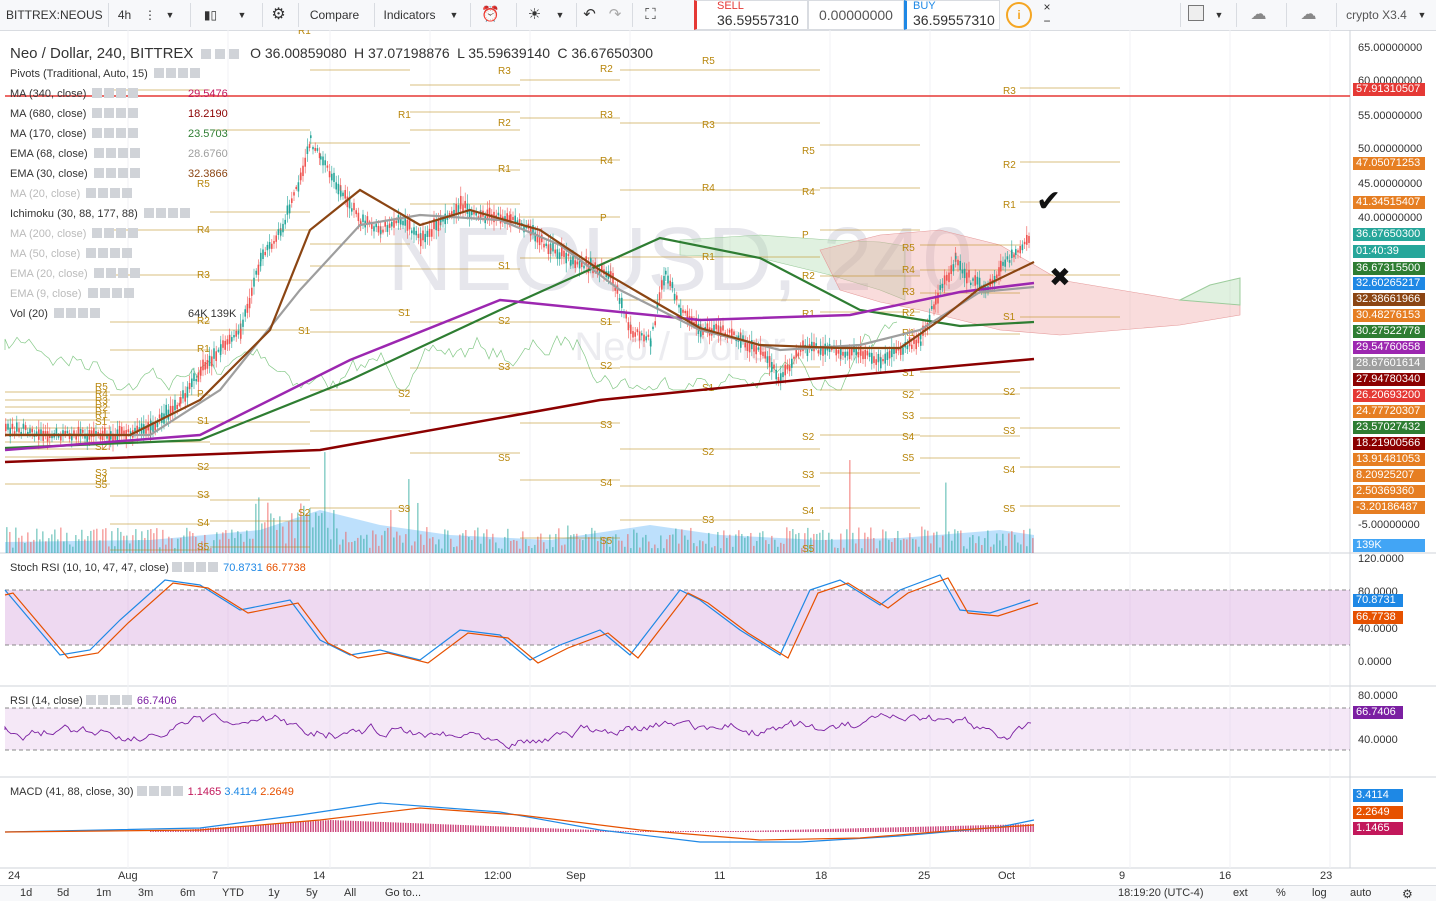 The height and width of the screenshot is (901, 1436). Describe the element at coordinates (334, 15) in the screenshot. I see `compare-button: Compare` at that location.